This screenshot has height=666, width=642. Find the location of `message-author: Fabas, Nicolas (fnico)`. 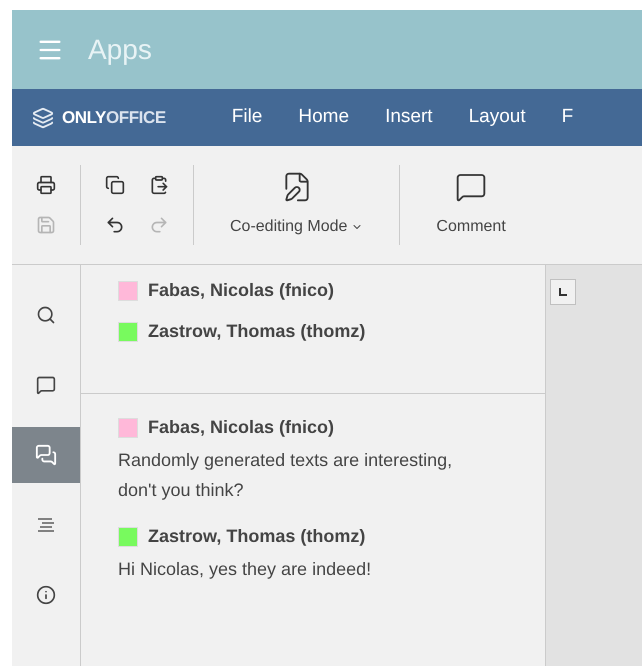

message-author: Fabas, Nicolas (fnico) is located at coordinates (241, 427).